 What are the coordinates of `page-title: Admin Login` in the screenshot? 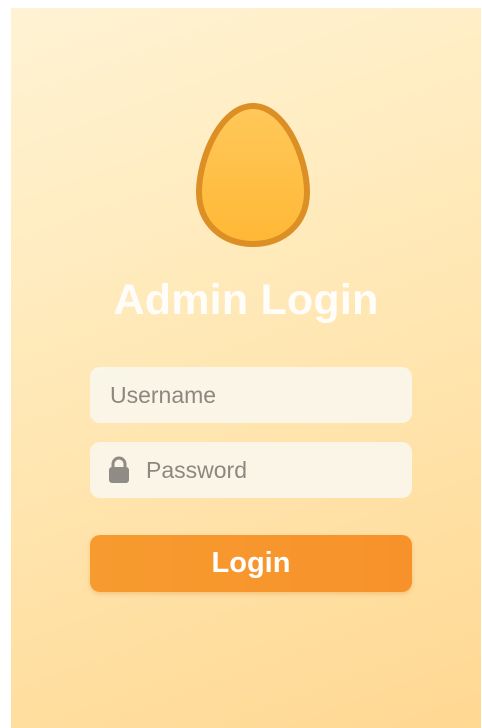 It's located at (246, 300).